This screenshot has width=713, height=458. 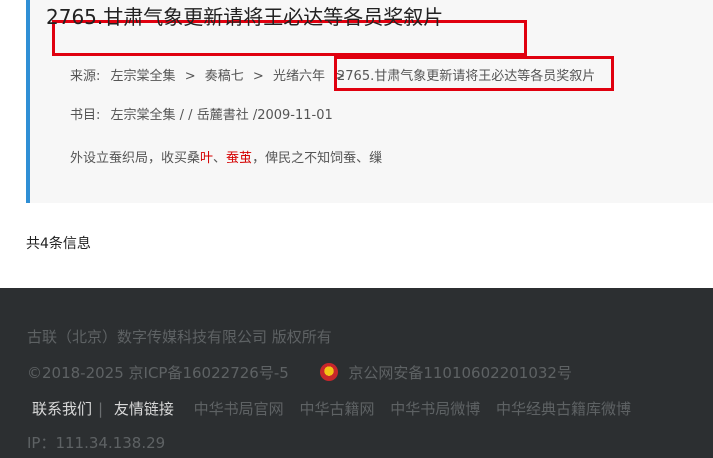 I want to click on result-count: 共4条信息, so click(x=58, y=244).